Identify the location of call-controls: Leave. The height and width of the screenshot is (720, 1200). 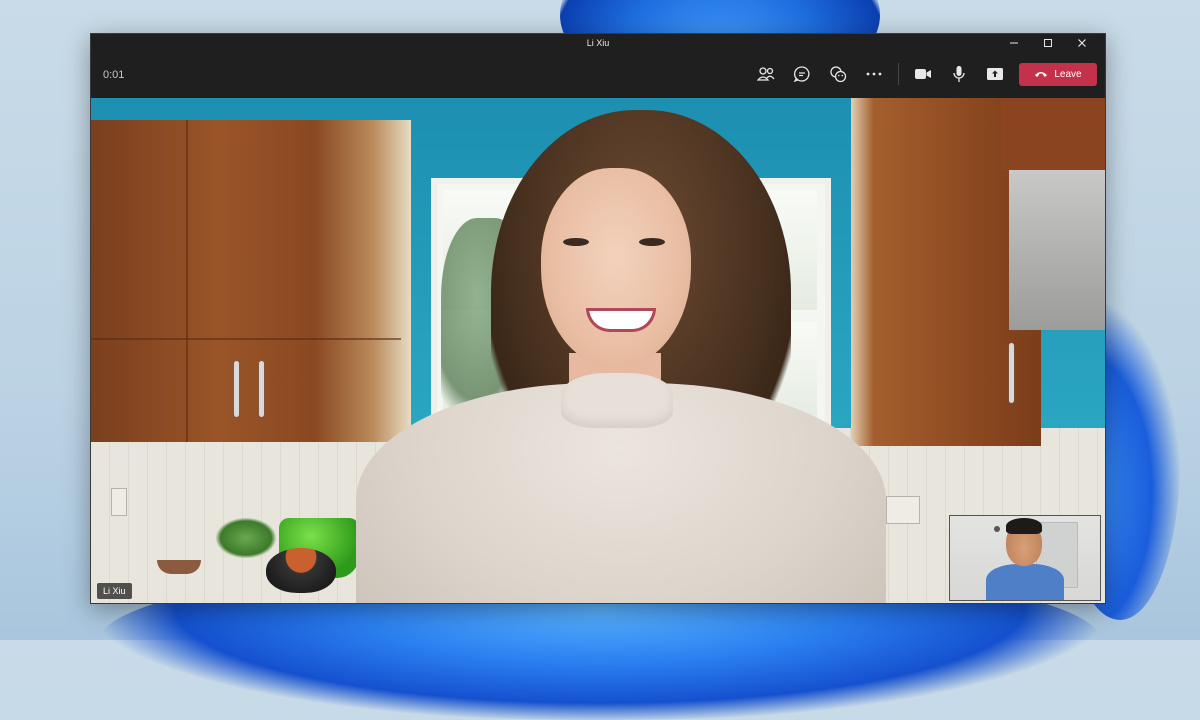
(922, 74).